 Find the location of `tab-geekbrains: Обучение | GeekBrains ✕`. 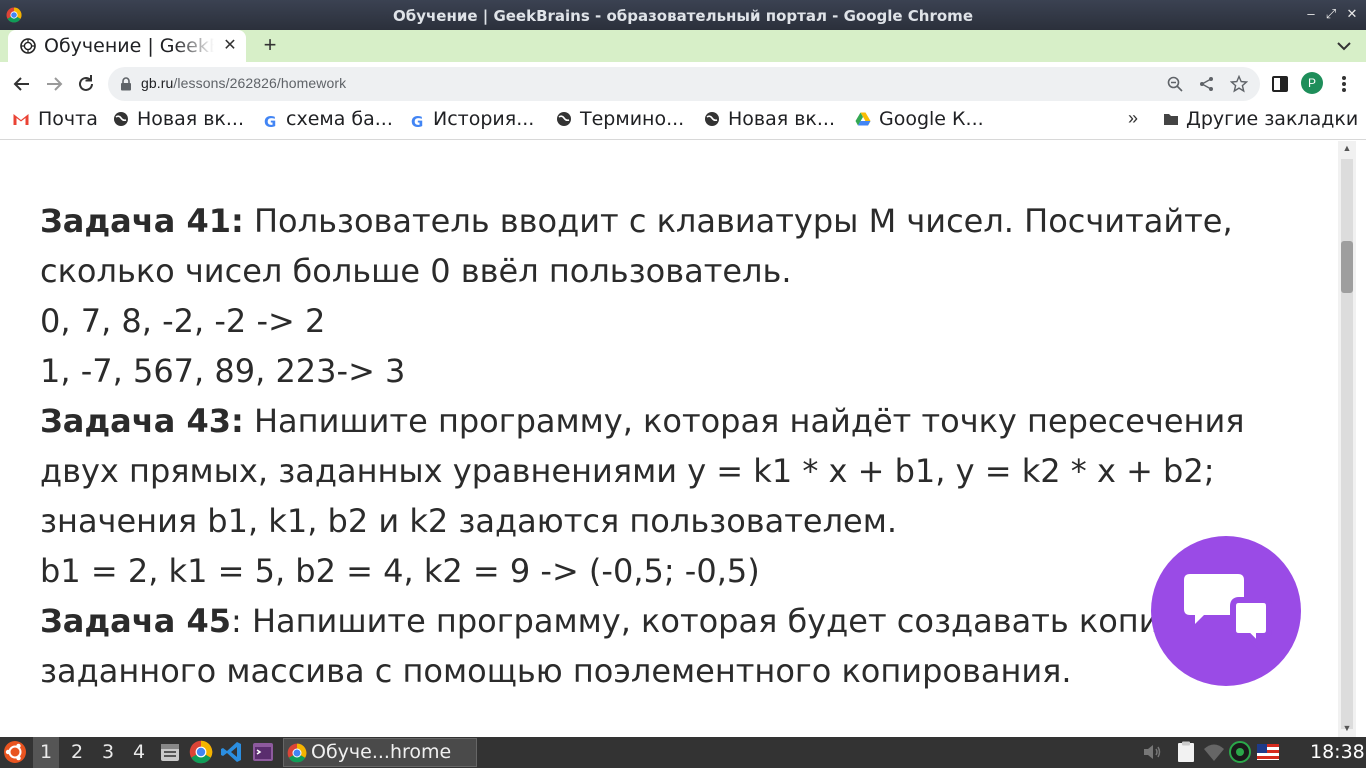

tab-geekbrains: Обучение | GeekBrains ✕ is located at coordinates (127, 46).